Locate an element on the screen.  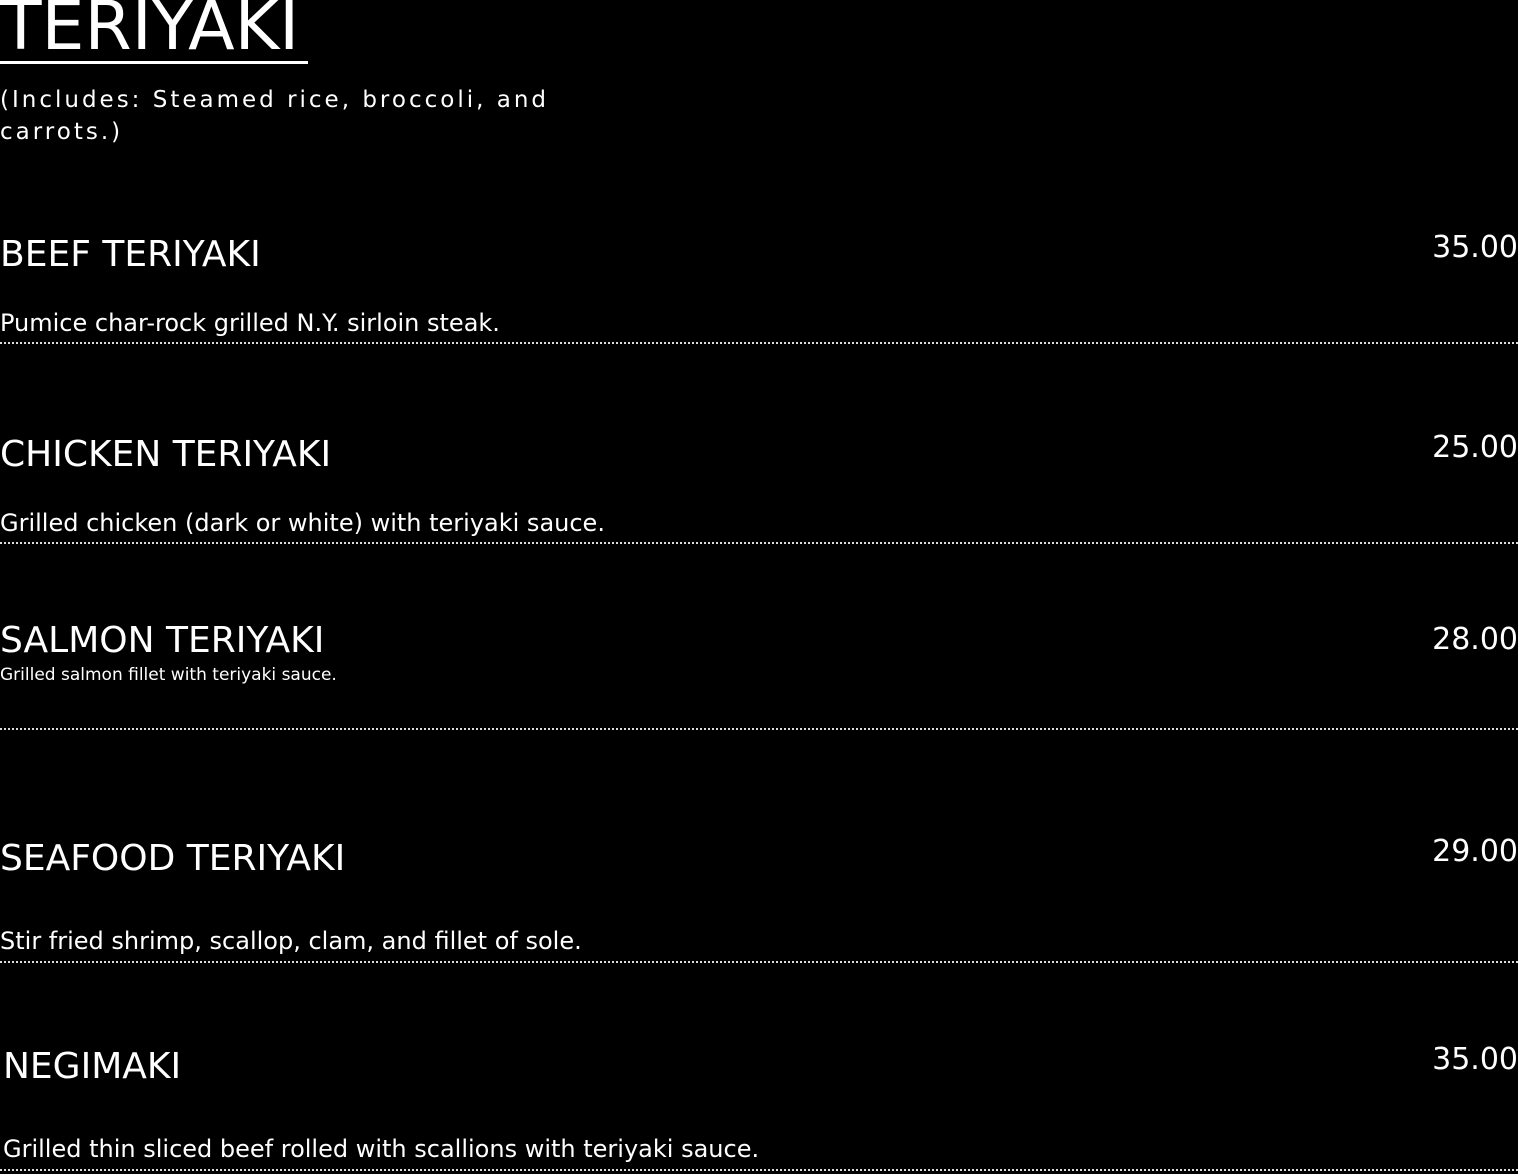
section-title-underline is located at coordinates (154, 62).